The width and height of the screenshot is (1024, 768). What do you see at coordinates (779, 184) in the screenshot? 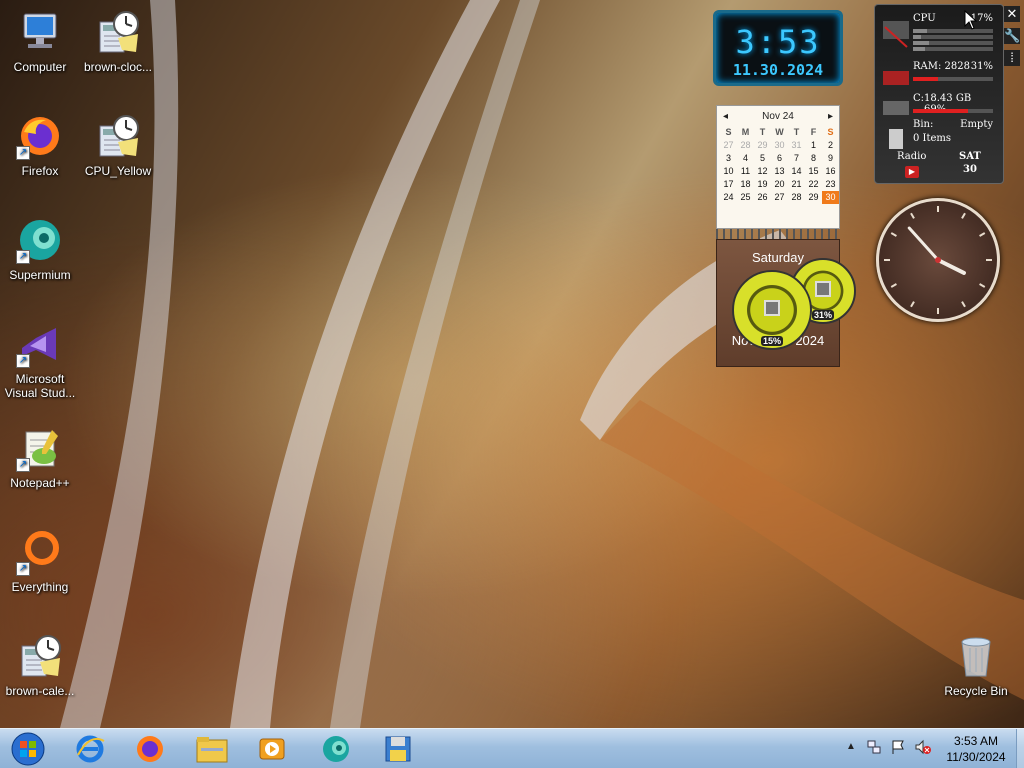
I see `calendar-day-cell: 20` at bounding box center [779, 184].